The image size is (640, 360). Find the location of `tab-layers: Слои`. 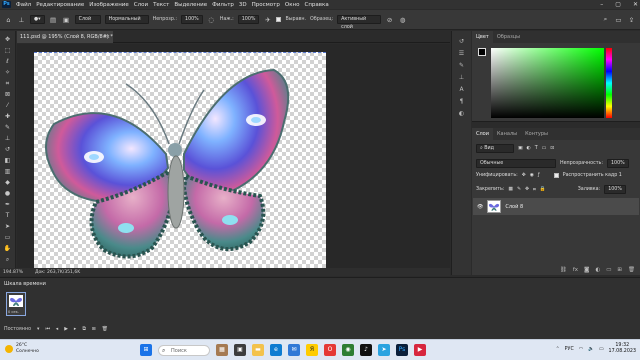

tab-layers: Слои is located at coordinates (482, 134).